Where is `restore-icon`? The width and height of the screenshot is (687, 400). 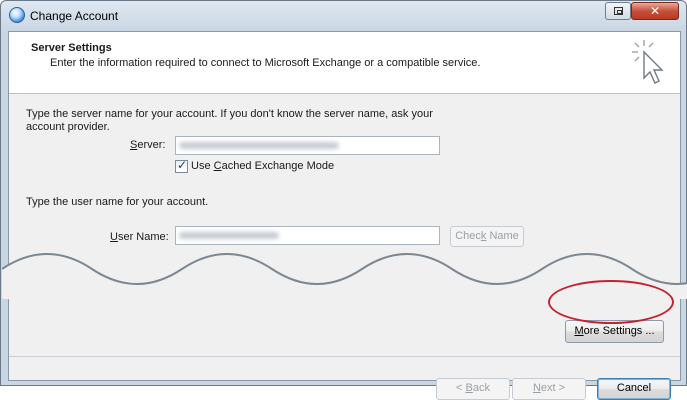
restore-icon is located at coordinates (618, 11).